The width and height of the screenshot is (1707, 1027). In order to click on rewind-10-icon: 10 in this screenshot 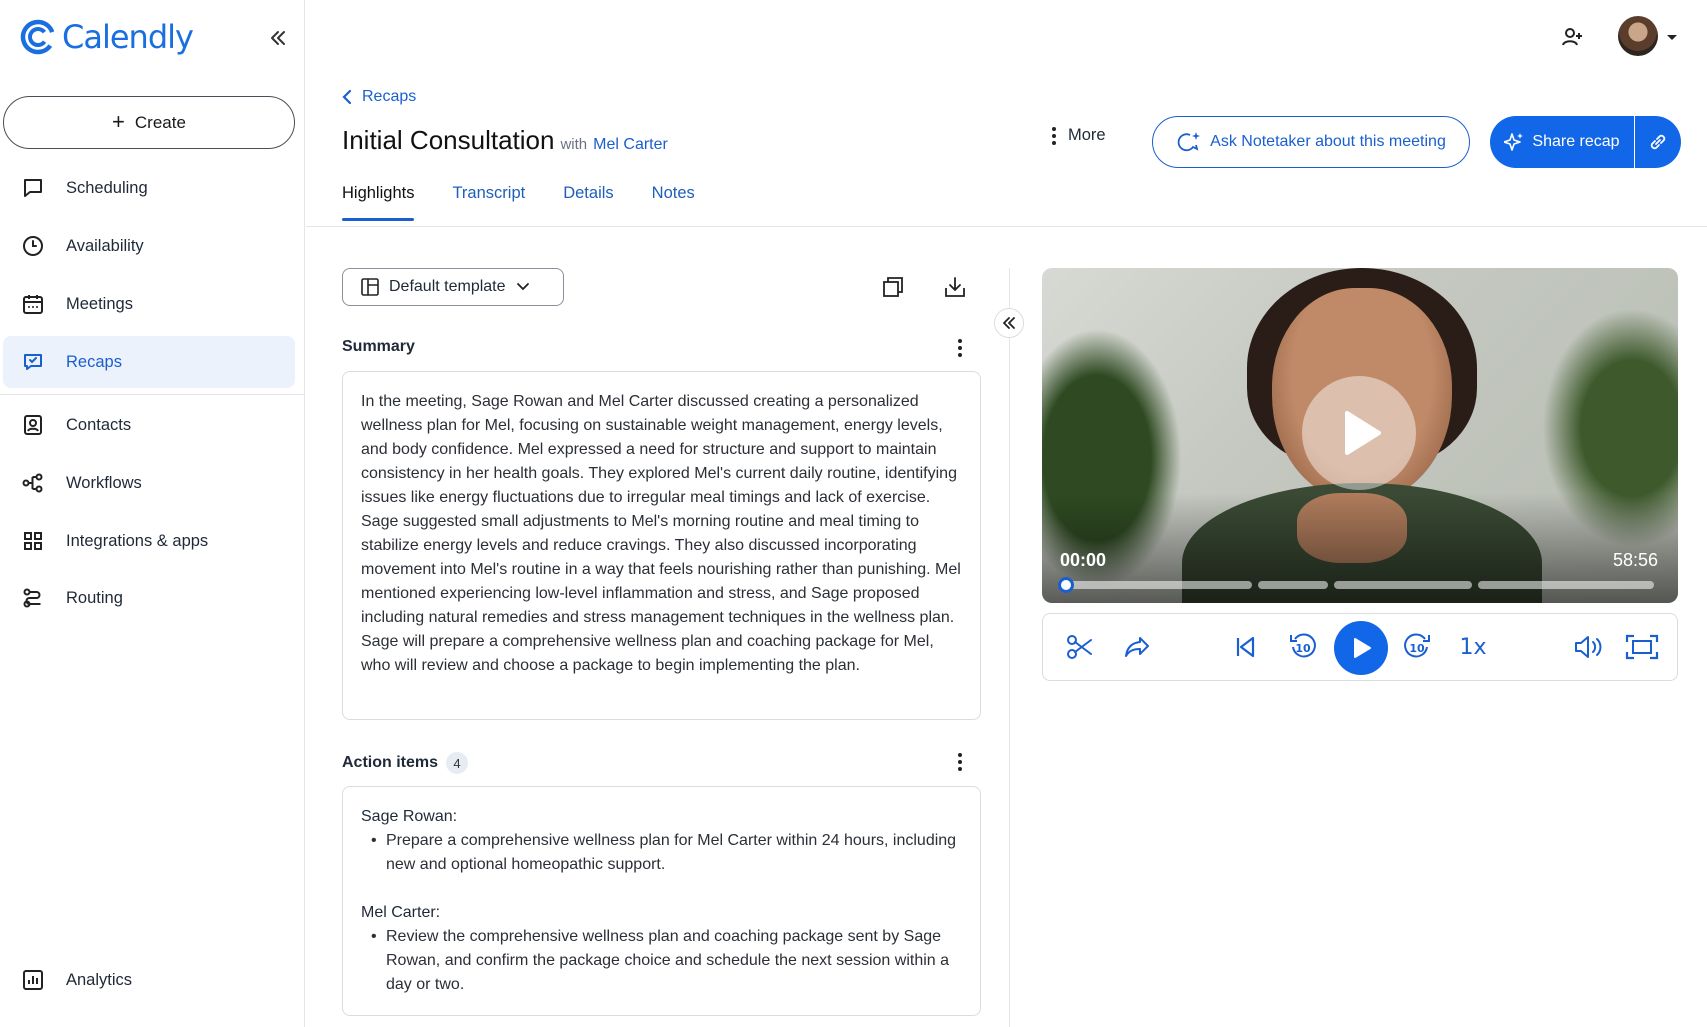, I will do `click(1303, 645)`.